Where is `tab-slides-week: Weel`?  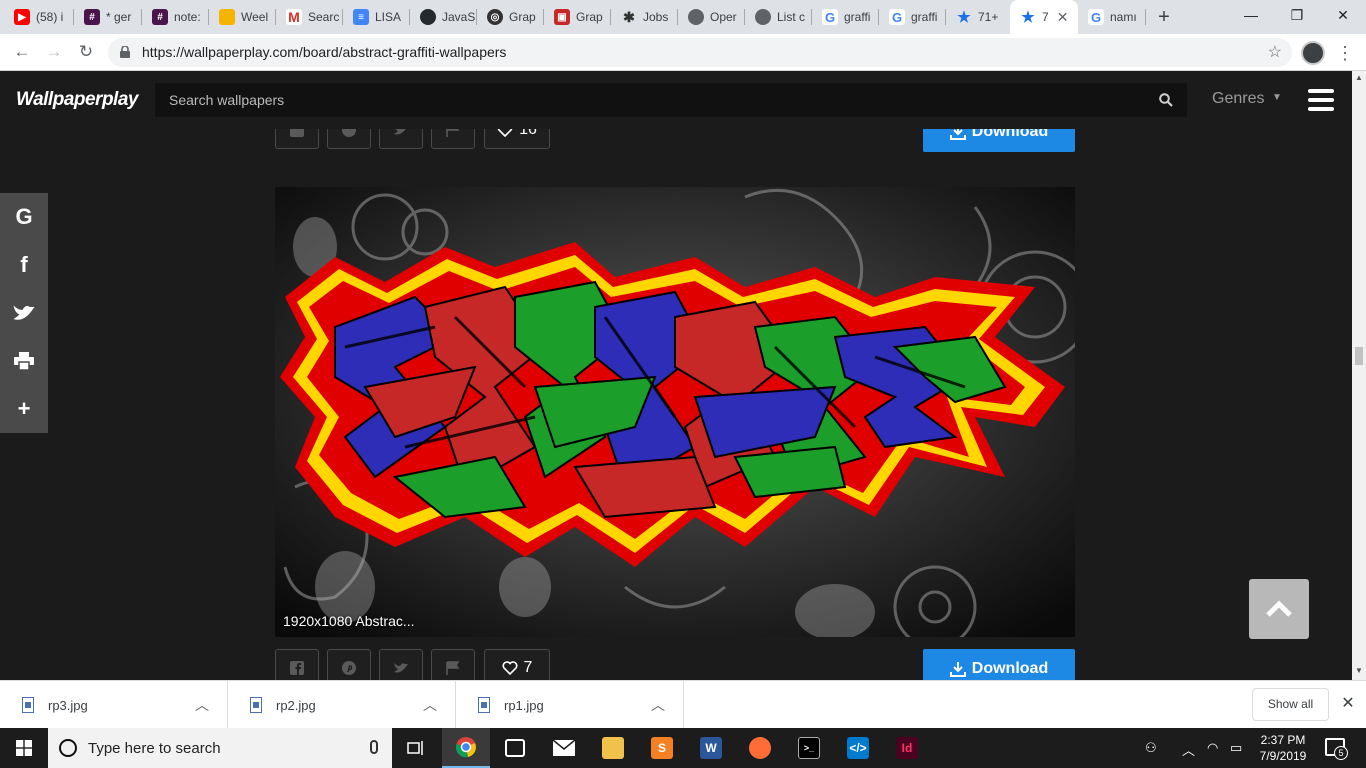
tab-slides-week: Weel is located at coordinates (242, 17).